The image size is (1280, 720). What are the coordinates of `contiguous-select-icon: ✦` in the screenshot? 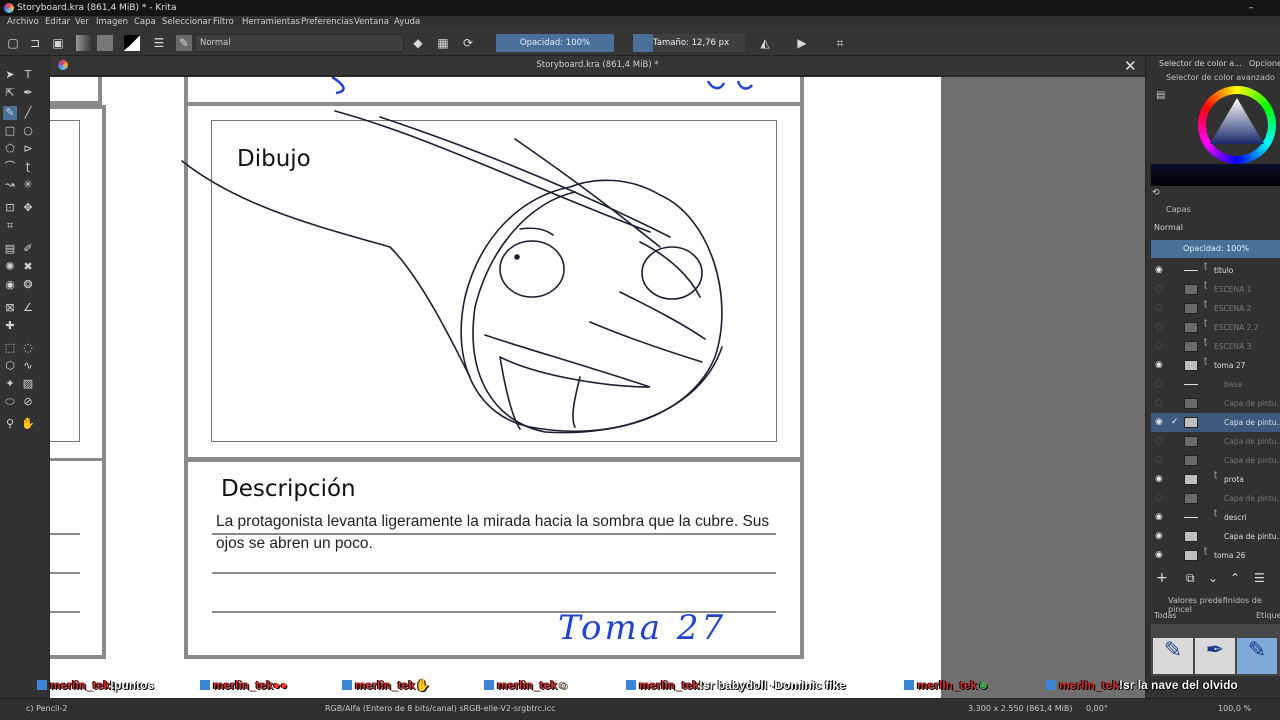 It's located at (10, 384).